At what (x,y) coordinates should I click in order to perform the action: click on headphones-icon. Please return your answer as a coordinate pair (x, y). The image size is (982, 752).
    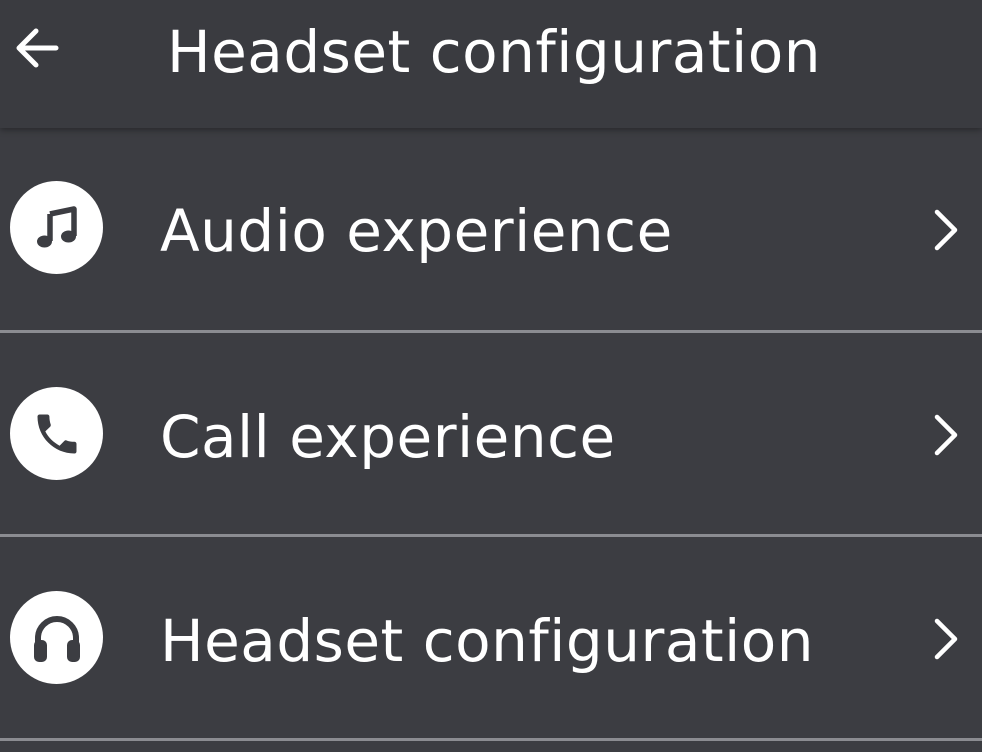
    Looking at the image, I should click on (56, 637).